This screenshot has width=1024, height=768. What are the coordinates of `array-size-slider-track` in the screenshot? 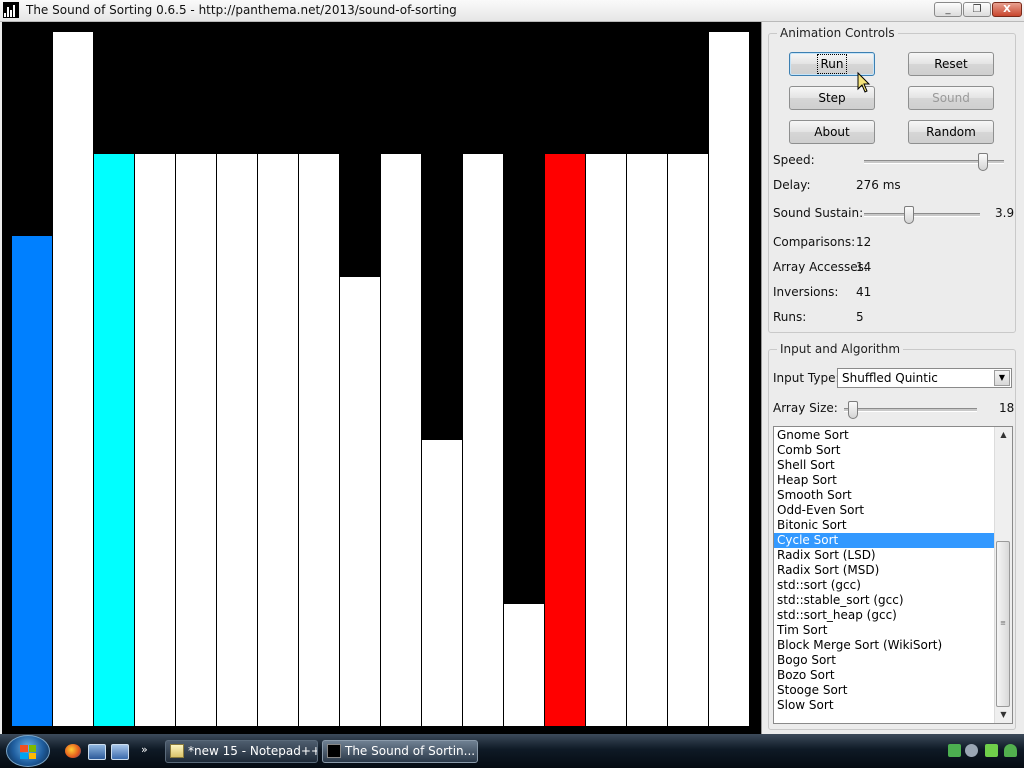 It's located at (910, 410).